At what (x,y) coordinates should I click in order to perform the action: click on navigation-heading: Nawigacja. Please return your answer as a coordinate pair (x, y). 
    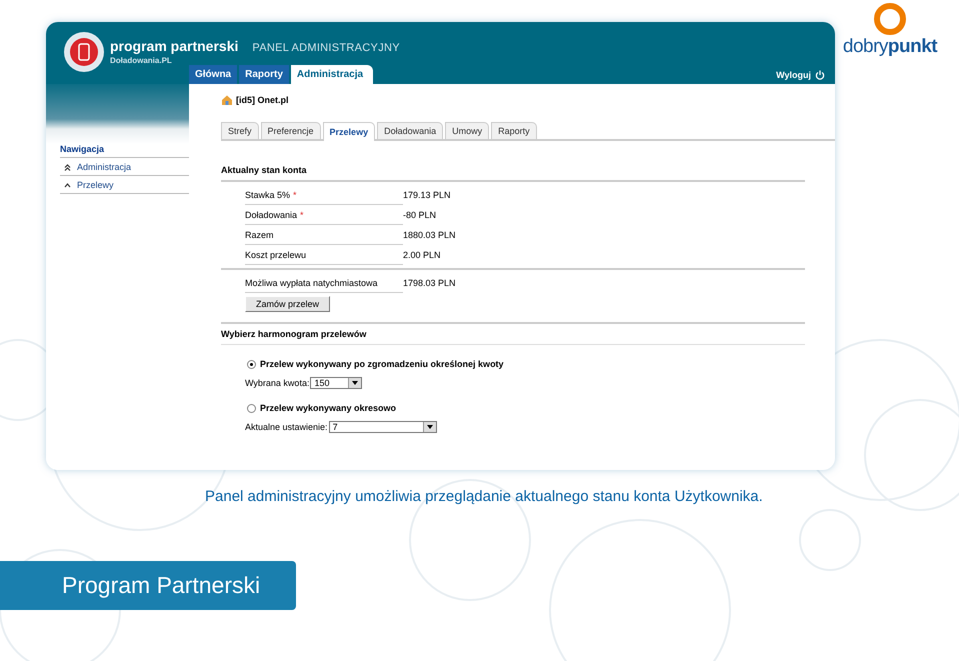
    Looking at the image, I should click on (124, 148).